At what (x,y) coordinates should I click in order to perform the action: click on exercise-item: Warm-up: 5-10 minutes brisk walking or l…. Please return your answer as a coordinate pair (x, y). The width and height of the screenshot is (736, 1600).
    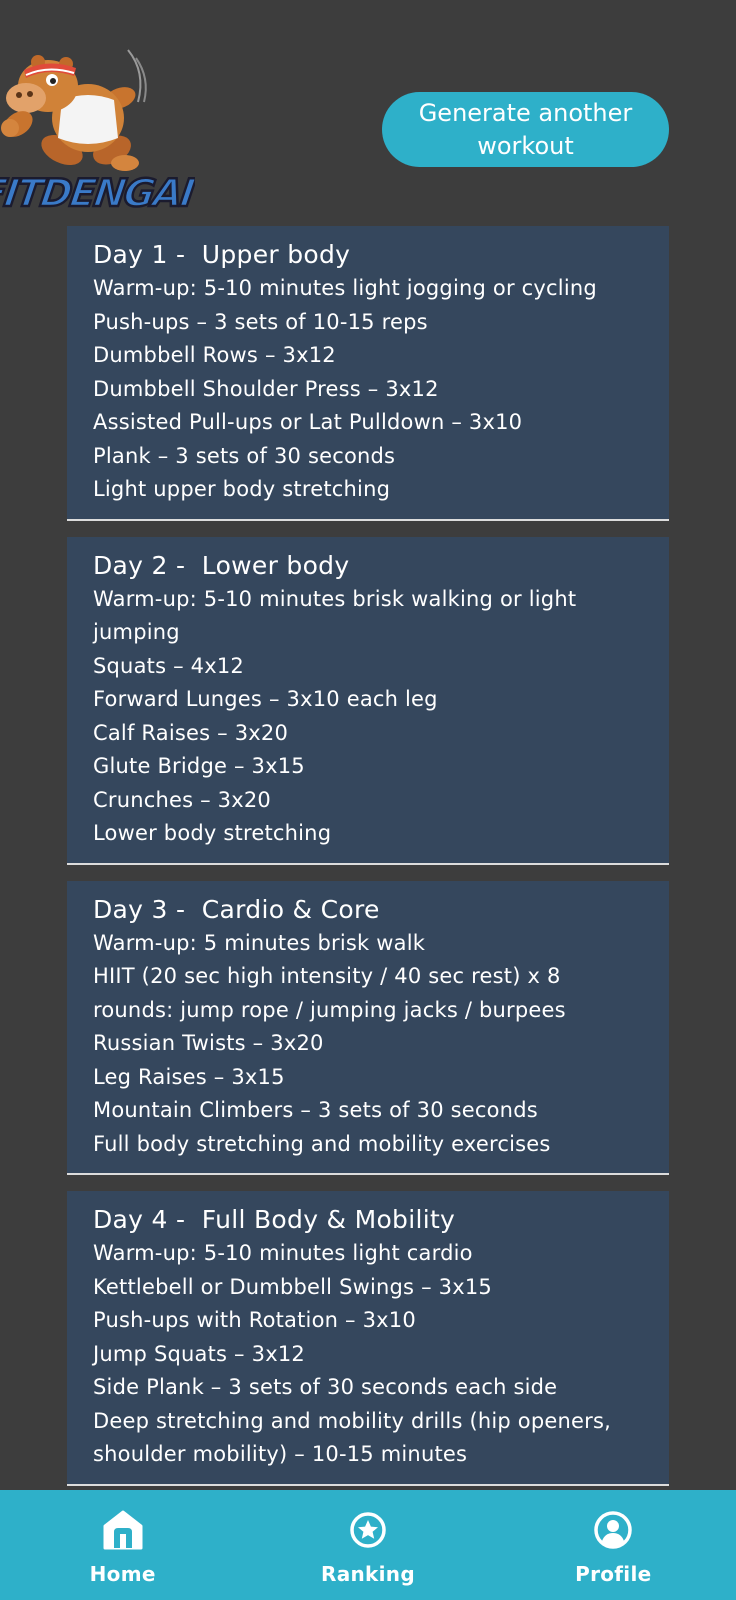
    Looking at the image, I should click on (335, 615).